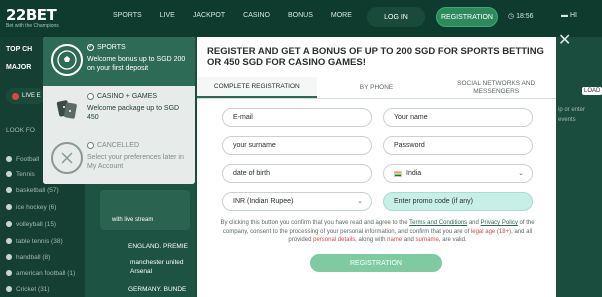  What do you see at coordinates (32, 190) in the screenshot?
I see `sidebar-sport-item: basketball (57)` at bounding box center [32, 190].